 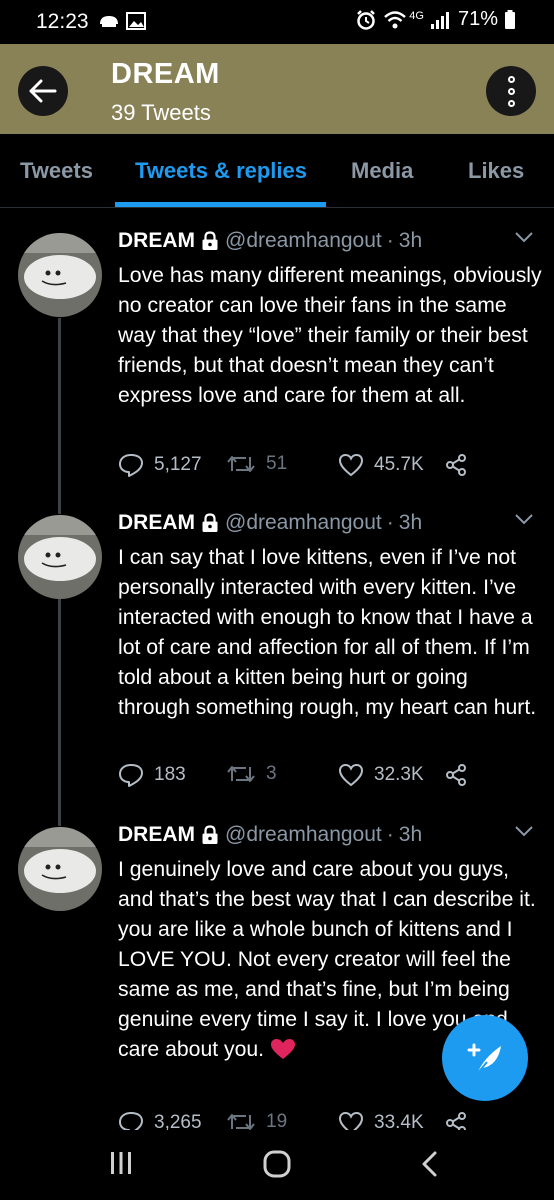 I want to click on compose-tweet-button, so click(x=485, y=1058).